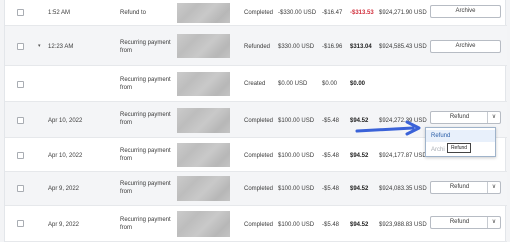 This screenshot has width=510, height=242. Describe the element at coordinates (39, 46) in the screenshot. I see `expand-caret-icon: ▾` at that location.